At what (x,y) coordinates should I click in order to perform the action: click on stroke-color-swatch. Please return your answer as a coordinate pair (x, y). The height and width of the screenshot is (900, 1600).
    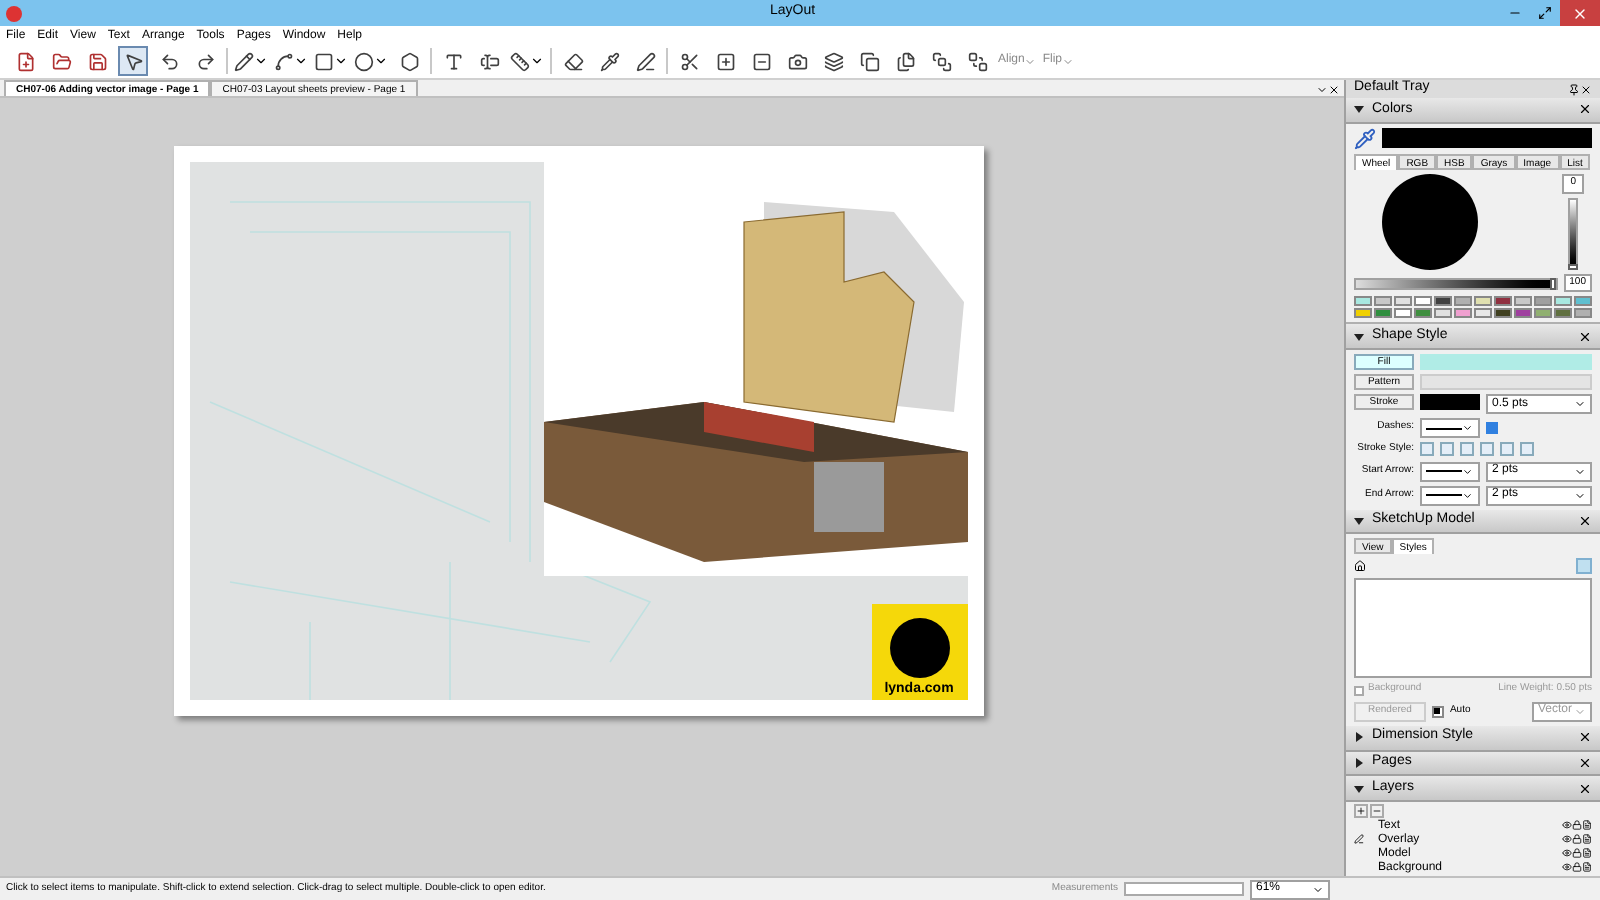
    Looking at the image, I should click on (1450, 402).